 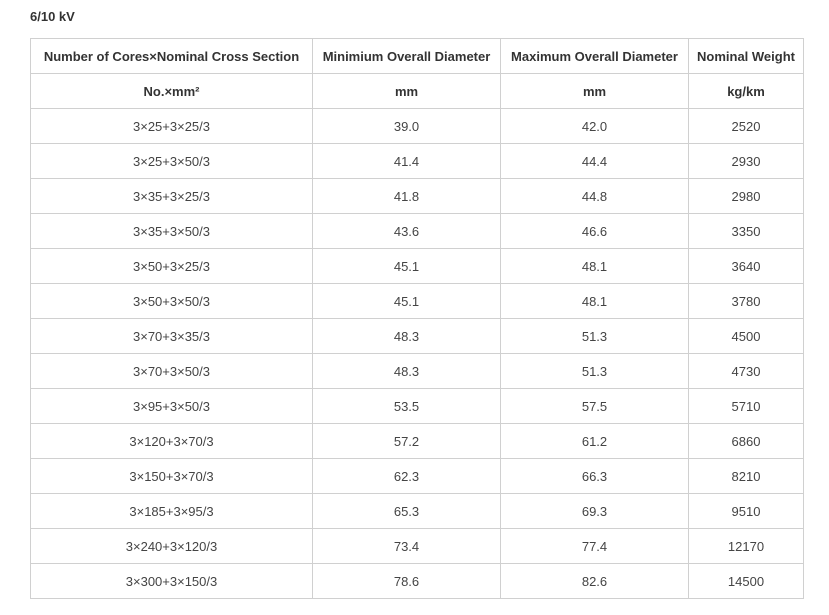 I want to click on table-row: 3×120+3×70/3 57.2 61.2 6860, so click(x=417, y=441).